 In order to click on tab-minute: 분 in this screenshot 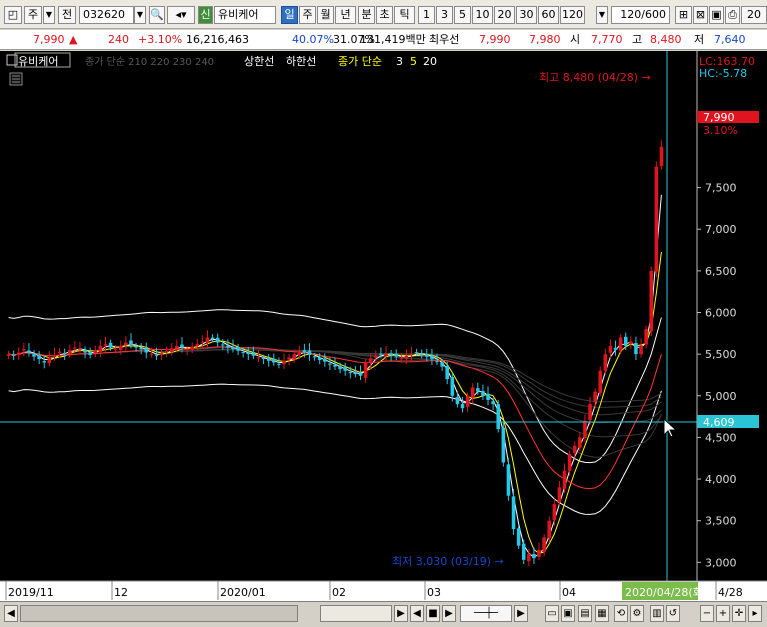, I will do `click(366, 15)`.